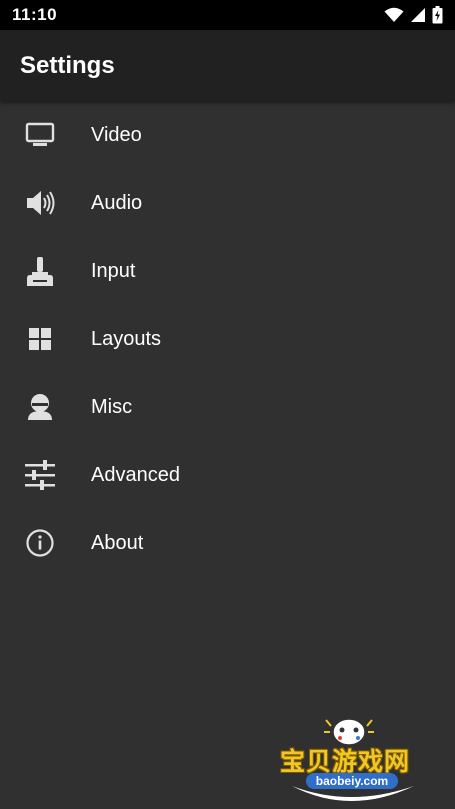 The width and height of the screenshot is (455, 809). What do you see at coordinates (126, 339) in the screenshot?
I see `menu-item-label: Layouts` at bounding box center [126, 339].